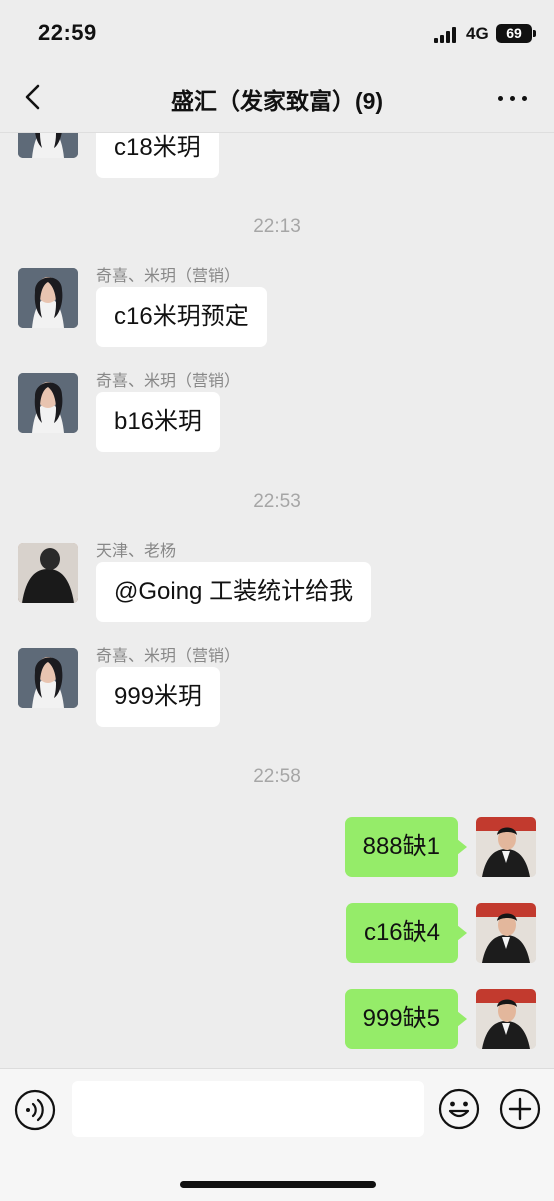  I want to click on input-bar, so click(277, 1134).